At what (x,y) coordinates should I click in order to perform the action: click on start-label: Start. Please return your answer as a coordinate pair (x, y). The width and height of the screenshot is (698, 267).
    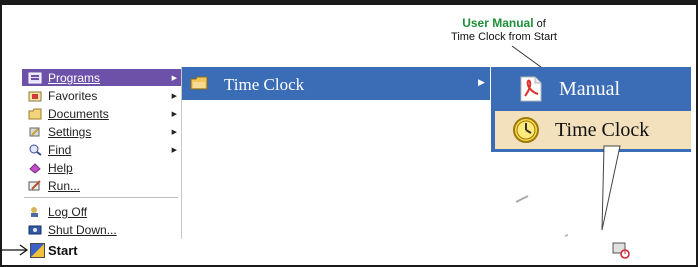
    Looking at the image, I should click on (63, 250).